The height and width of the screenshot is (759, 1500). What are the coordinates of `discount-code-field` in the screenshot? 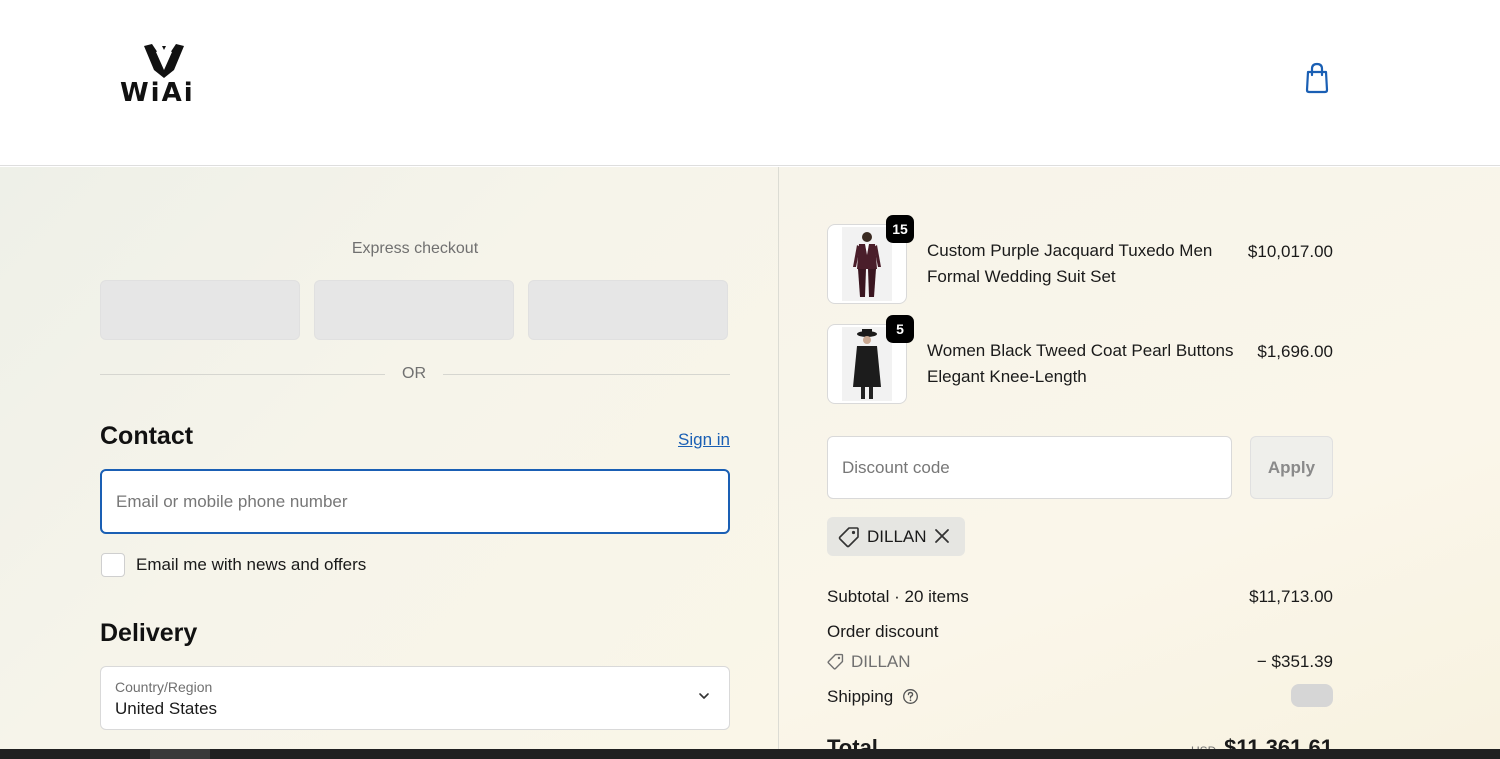 It's located at (1029, 467).